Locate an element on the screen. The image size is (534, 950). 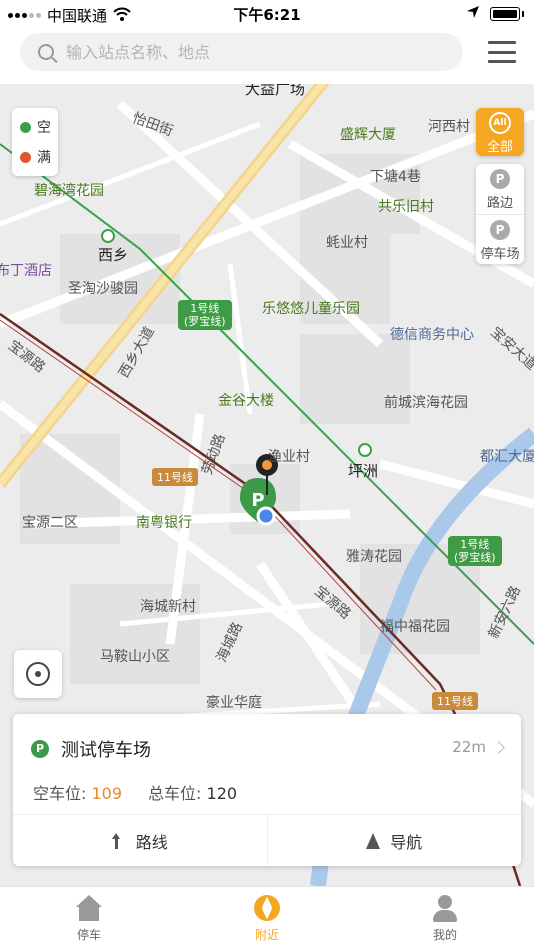
status-bar: 中国联通 下午6:21 is located at coordinates (267, 14).